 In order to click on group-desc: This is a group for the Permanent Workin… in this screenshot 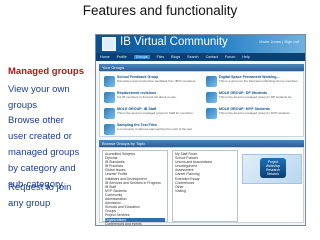, I will do `click(259, 81)`.